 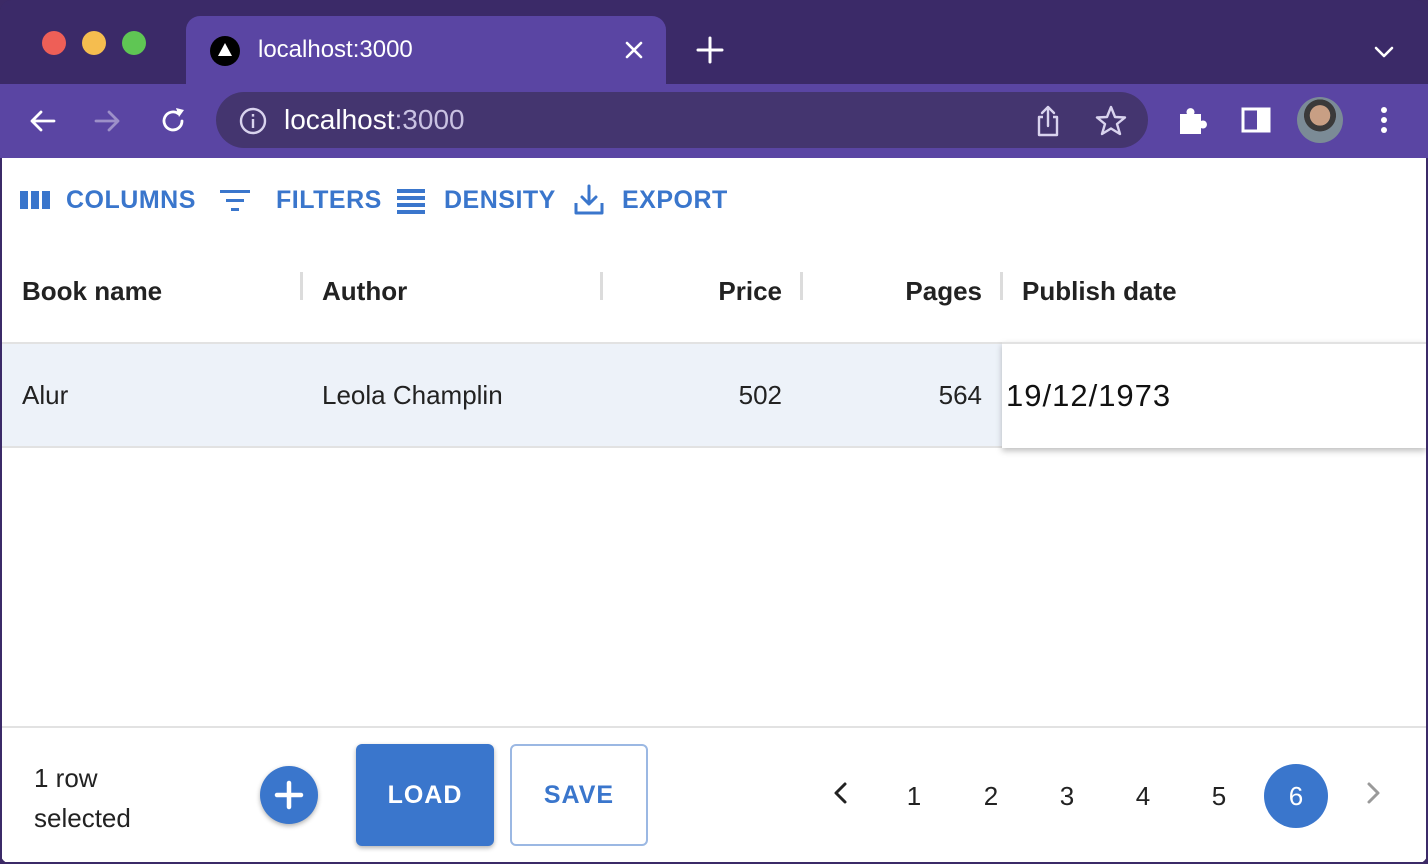 I want to click on load-button: LOAD, so click(x=425, y=795).